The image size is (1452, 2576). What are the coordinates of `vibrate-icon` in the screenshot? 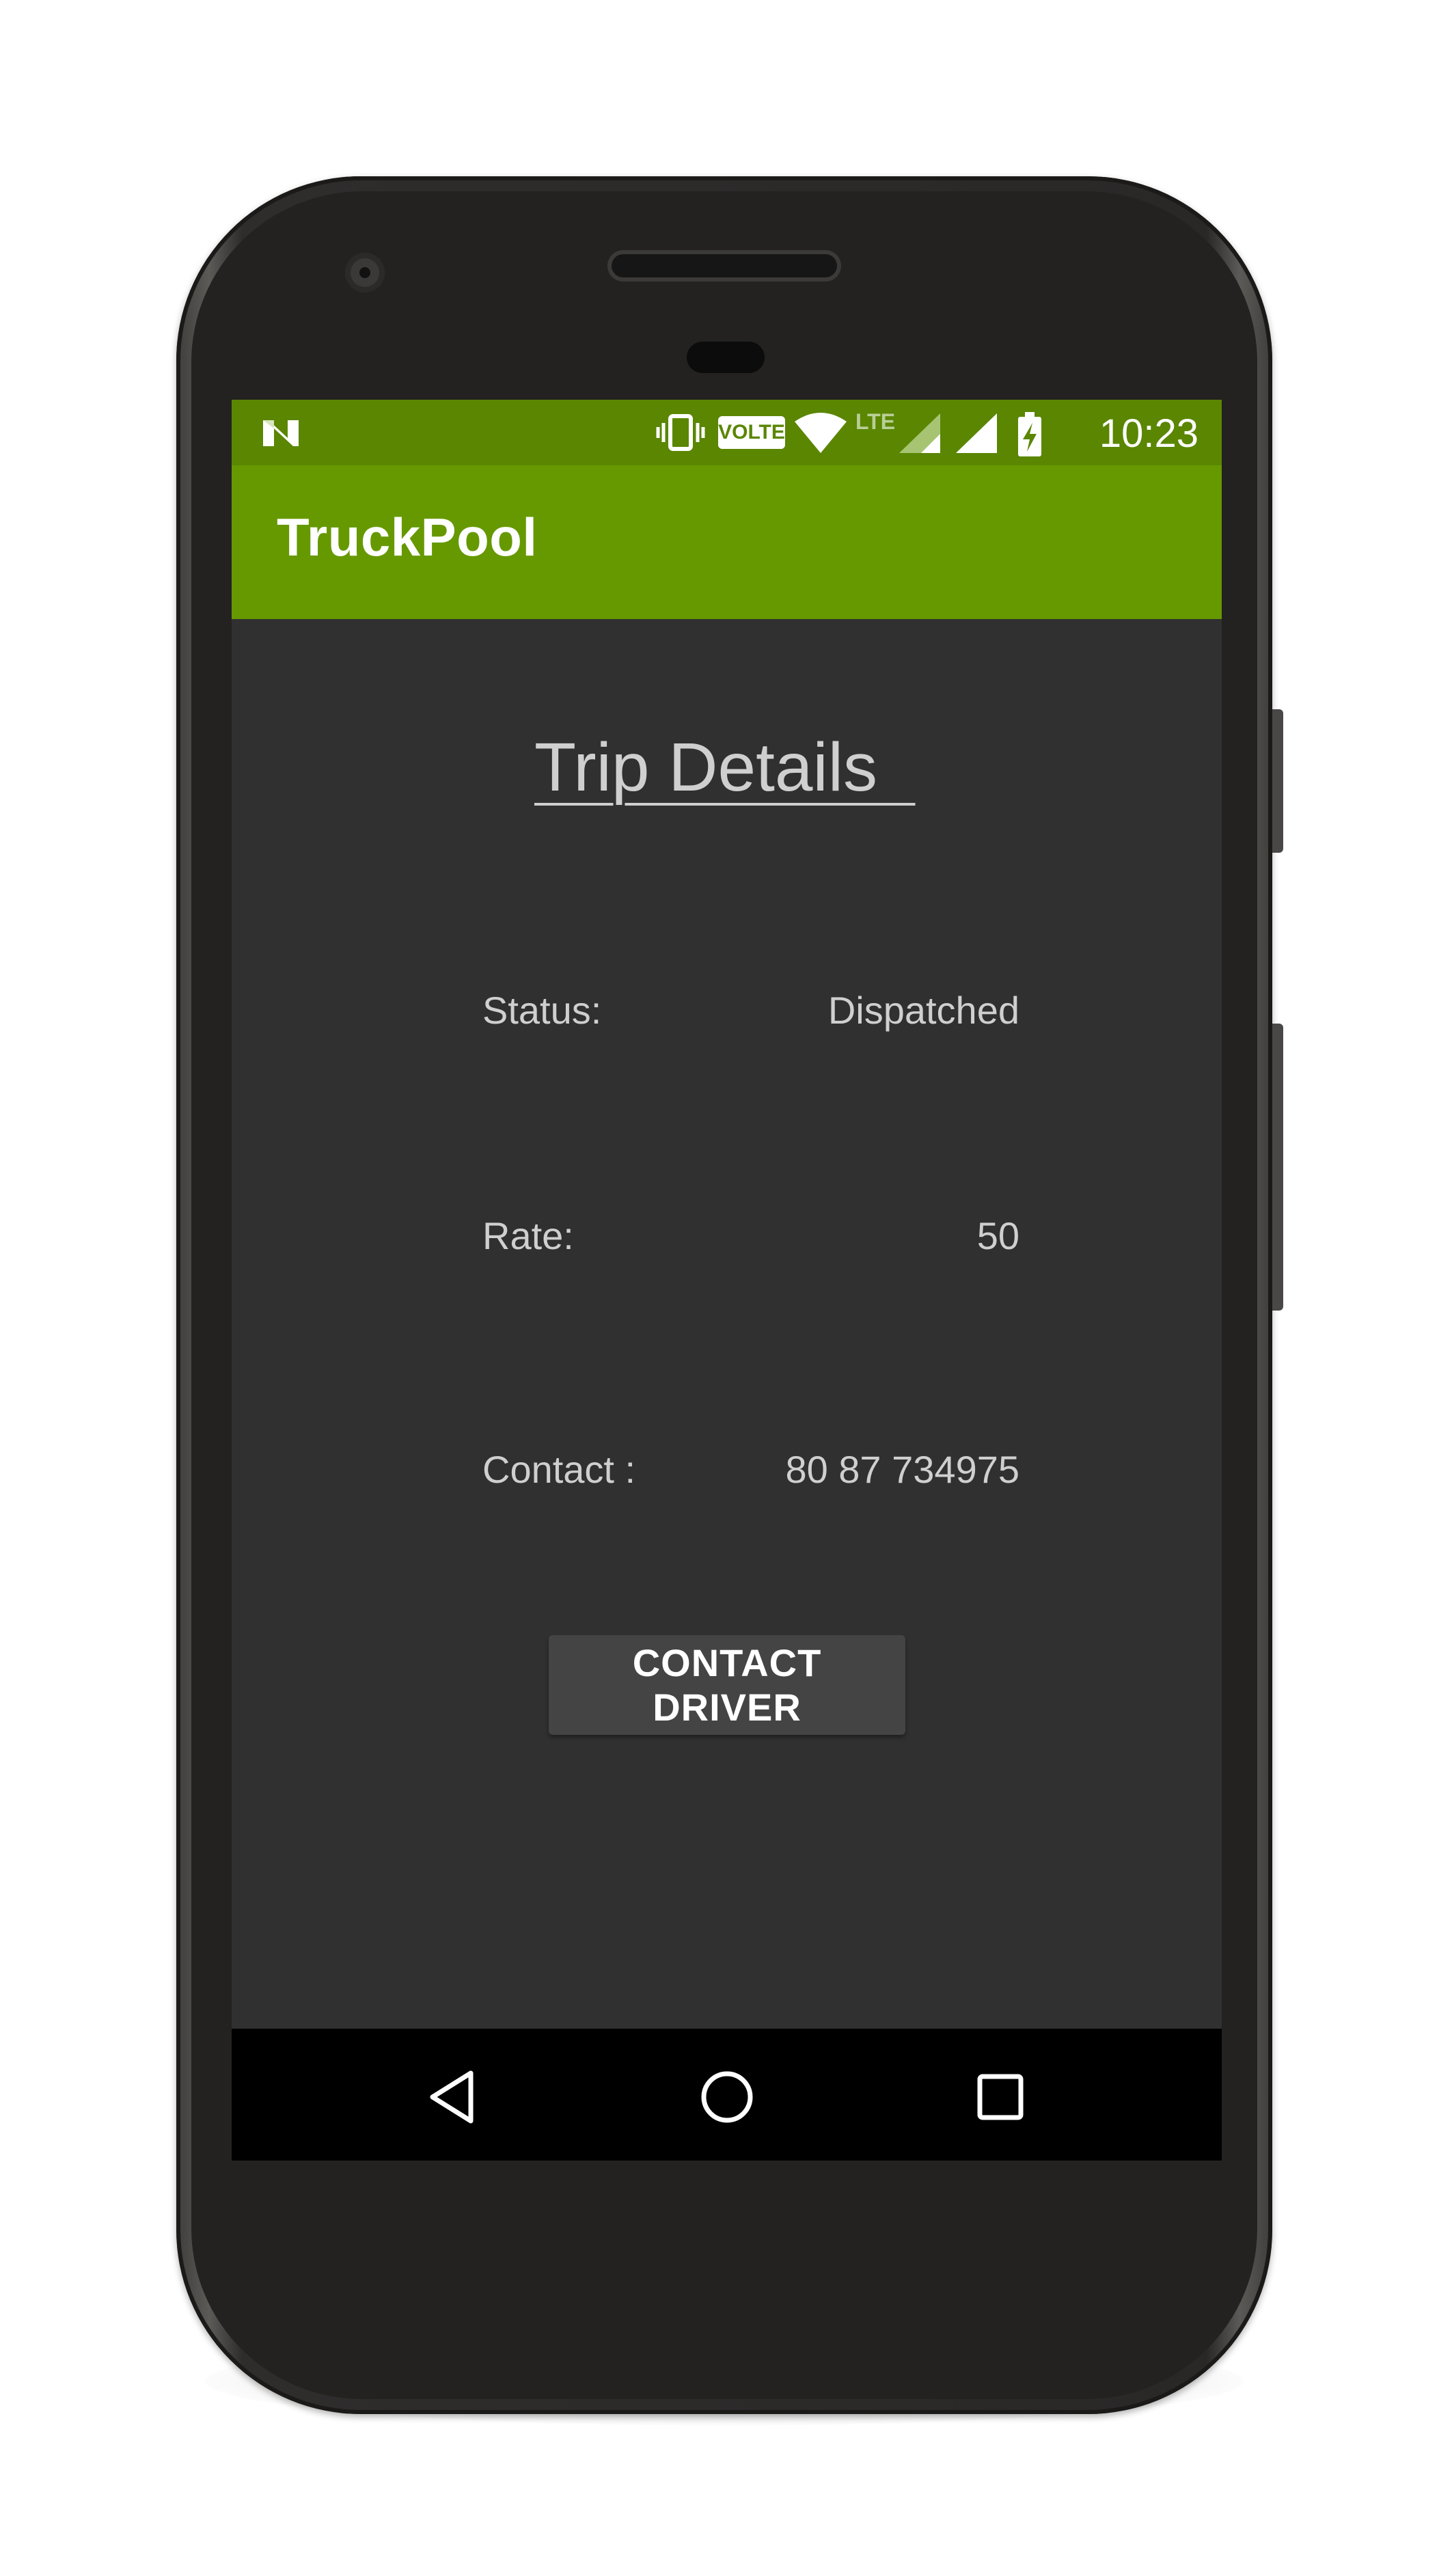 It's located at (680, 432).